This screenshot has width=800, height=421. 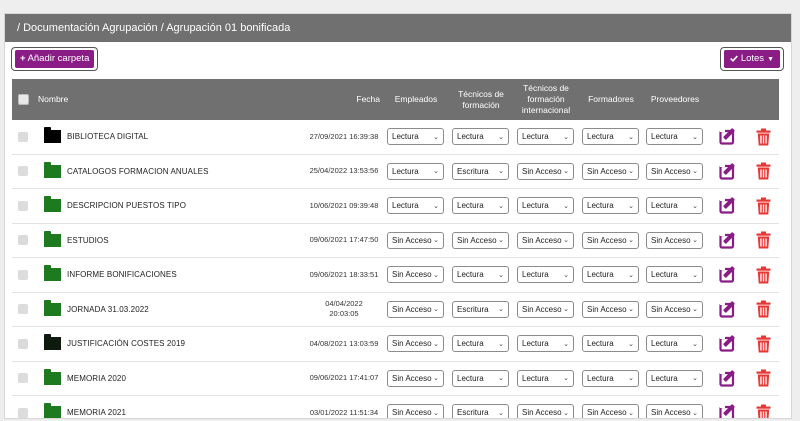 I want to click on folder-cell: JUSTIFICACIÓN COSTES 2019, so click(x=174, y=344).